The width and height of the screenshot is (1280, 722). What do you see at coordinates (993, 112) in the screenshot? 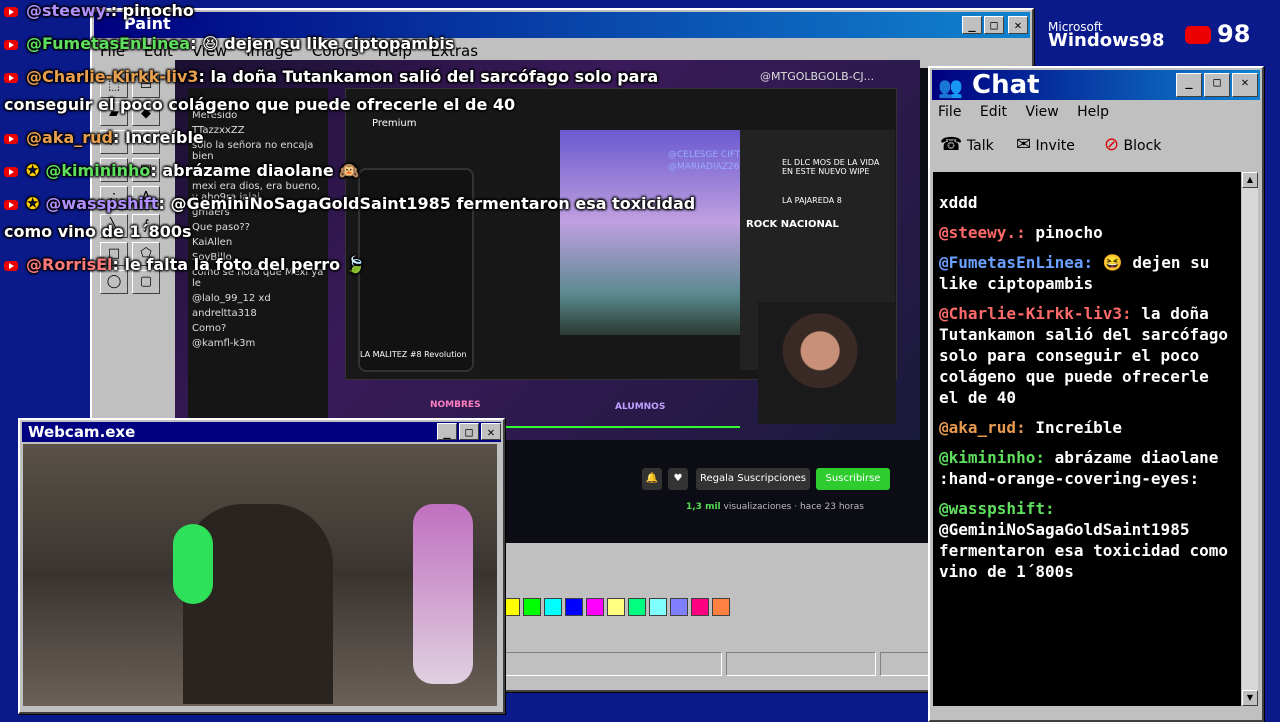
I see `chat-menu-edit: Edit` at bounding box center [993, 112].